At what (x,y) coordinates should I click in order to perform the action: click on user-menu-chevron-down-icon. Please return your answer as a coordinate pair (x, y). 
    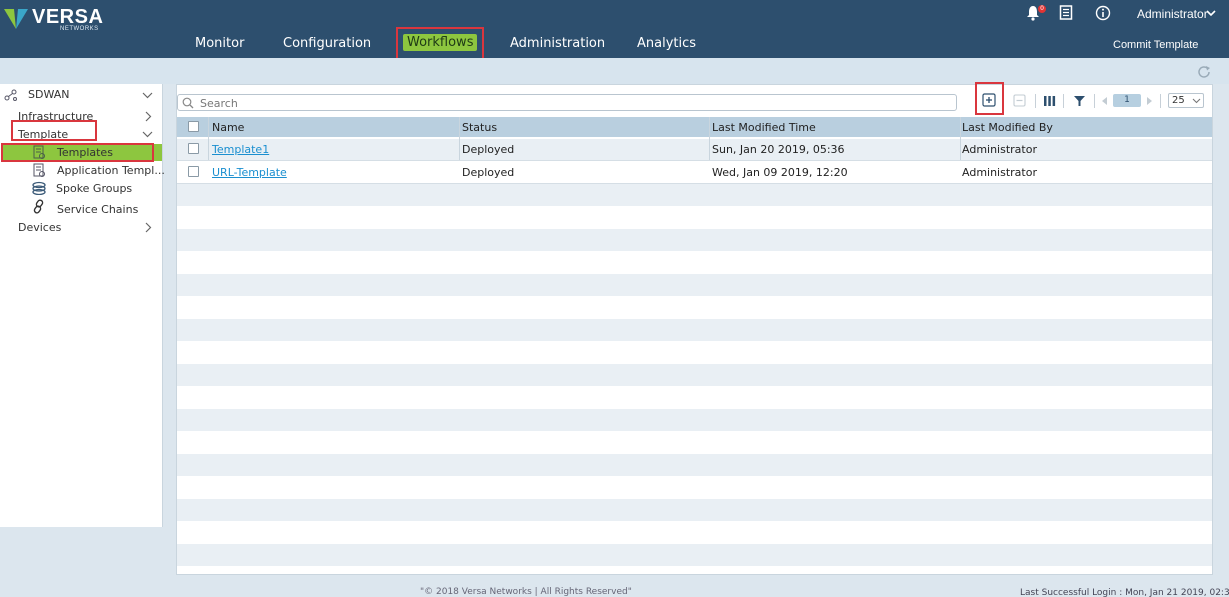
    Looking at the image, I should click on (1211, 13).